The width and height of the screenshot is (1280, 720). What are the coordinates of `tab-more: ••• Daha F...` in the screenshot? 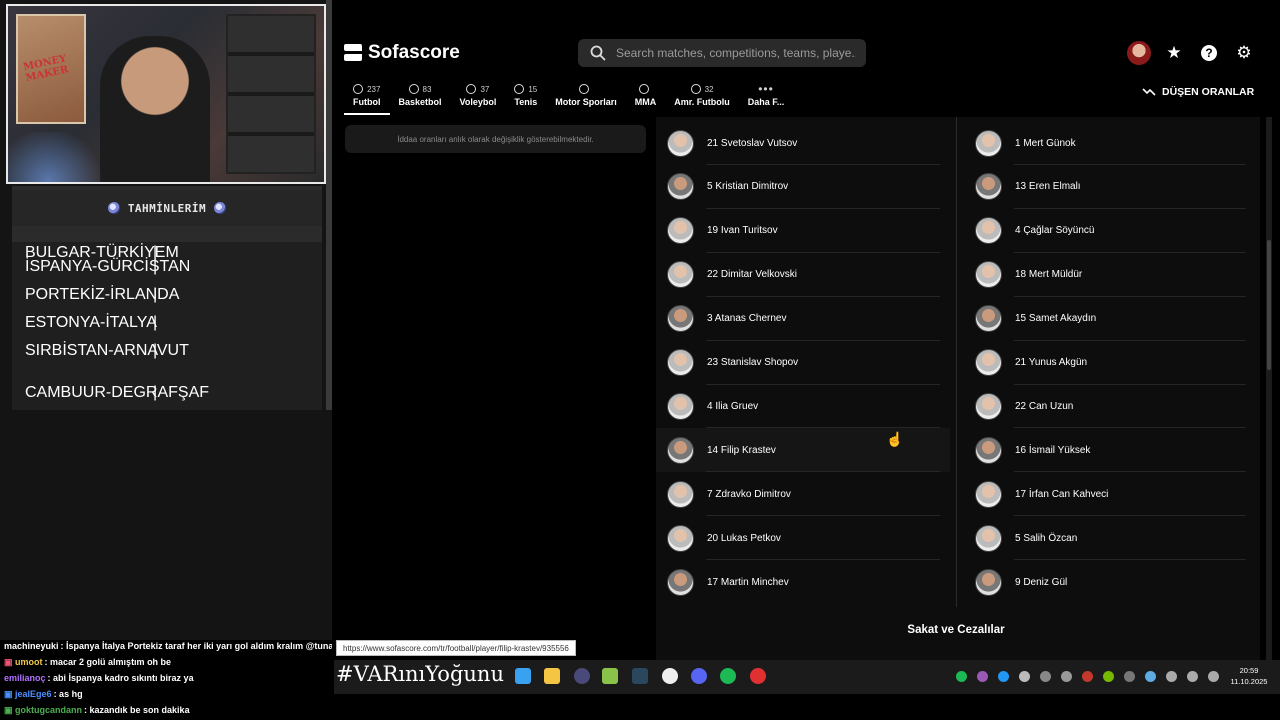 It's located at (766, 97).